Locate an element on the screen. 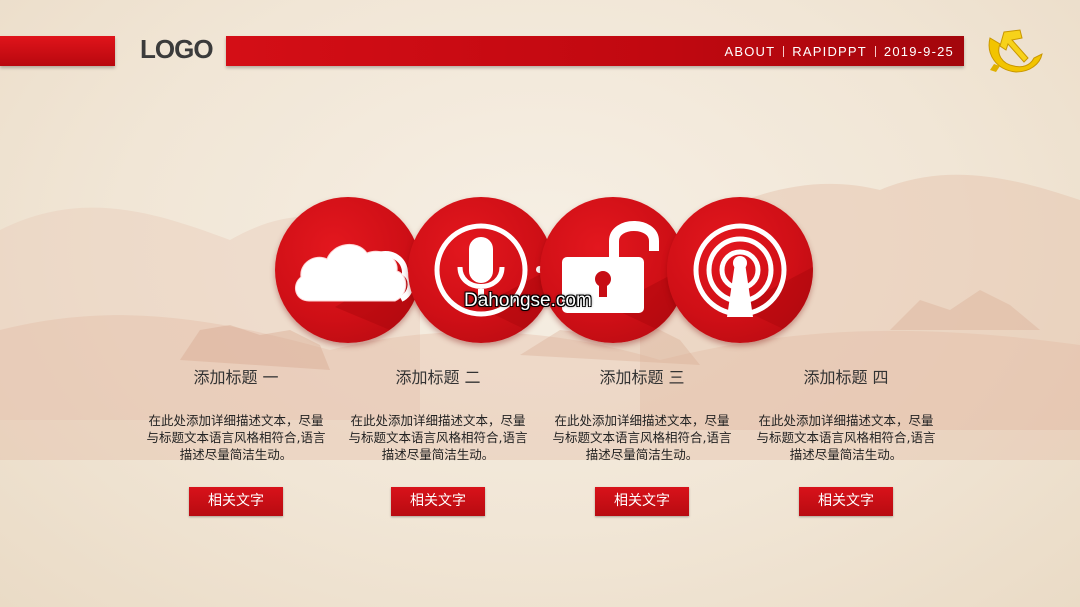 Image resolution: width=1080 pixels, height=607 pixels. microphone-circle is located at coordinates (481, 270).